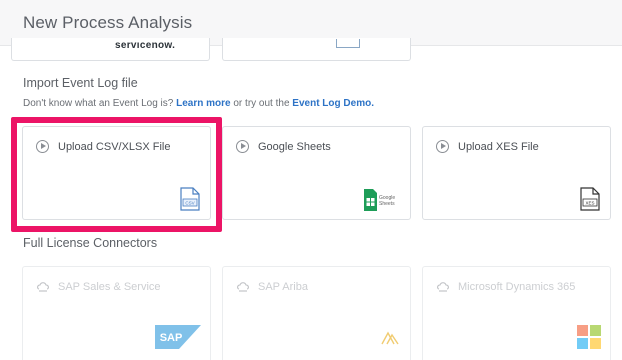  What do you see at coordinates (390, 338) in the screenshot?
I see `ariba-logo-icon` at bounding box center [390, 338].